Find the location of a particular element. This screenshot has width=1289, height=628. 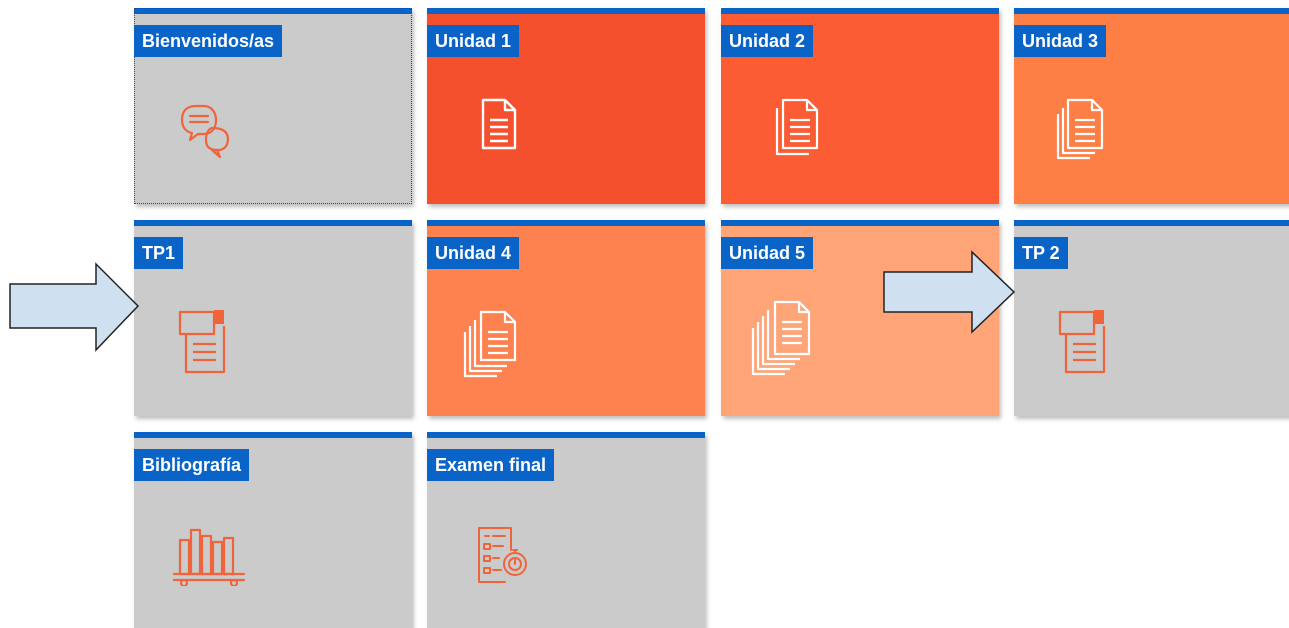

exam-timer-icon is located at coordinates (502, 555).